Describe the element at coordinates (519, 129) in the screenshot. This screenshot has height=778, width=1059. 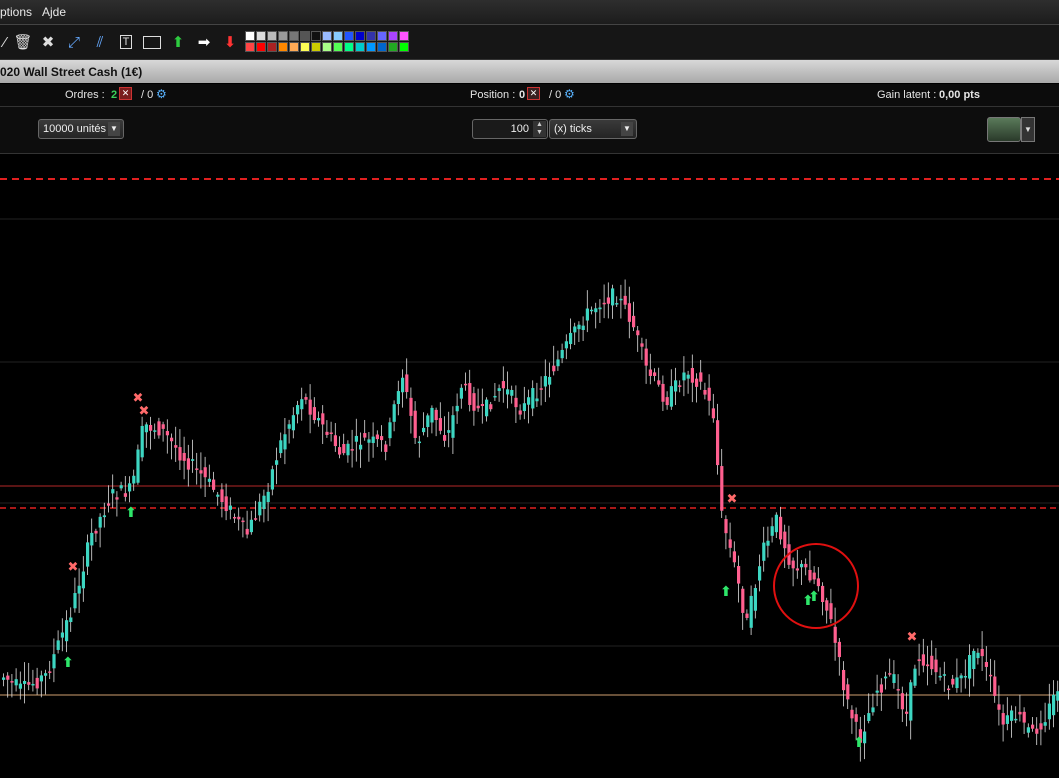
I see `ticks-value: 100` at that location.